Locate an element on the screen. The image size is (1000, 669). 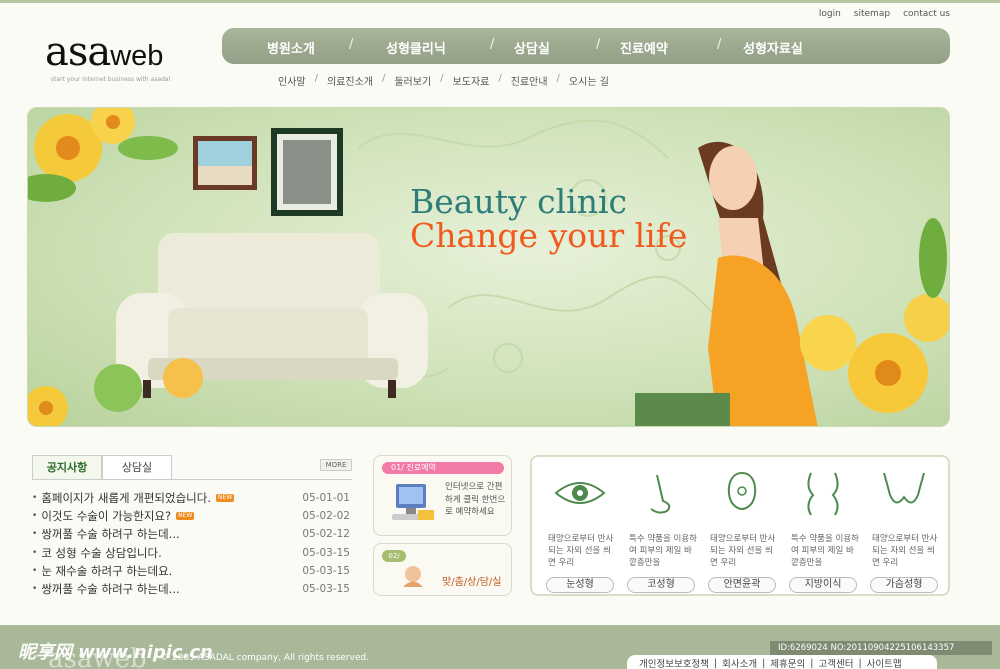
subnav-directions: 오시는 길 is located at coordinates (589, 80).